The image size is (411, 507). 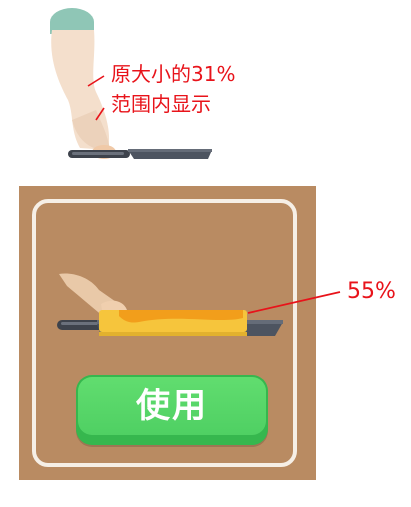 What do you see at coordinates (172, 406) in the screenshot?
I see `use-button-label: 使用` at bounding box center [172, 406].